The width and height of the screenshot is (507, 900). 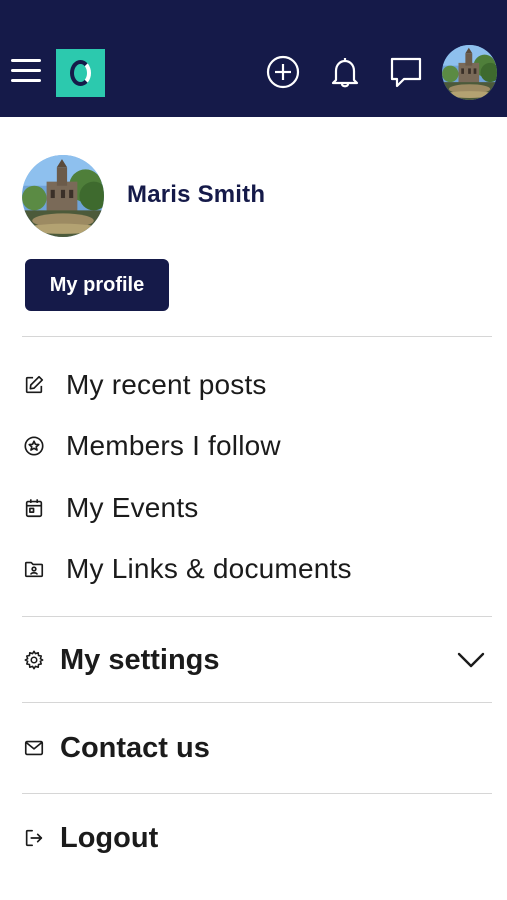 I want to click on folder-person-icon, so click(x=34, y=569).